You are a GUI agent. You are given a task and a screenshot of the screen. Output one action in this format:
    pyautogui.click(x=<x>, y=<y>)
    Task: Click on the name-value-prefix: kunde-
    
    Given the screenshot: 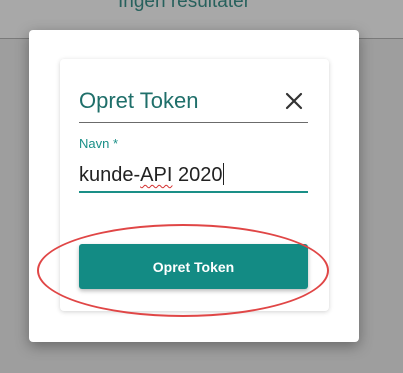 What is the action you would take?
    pyautogui.click(x=110, y=175)
    